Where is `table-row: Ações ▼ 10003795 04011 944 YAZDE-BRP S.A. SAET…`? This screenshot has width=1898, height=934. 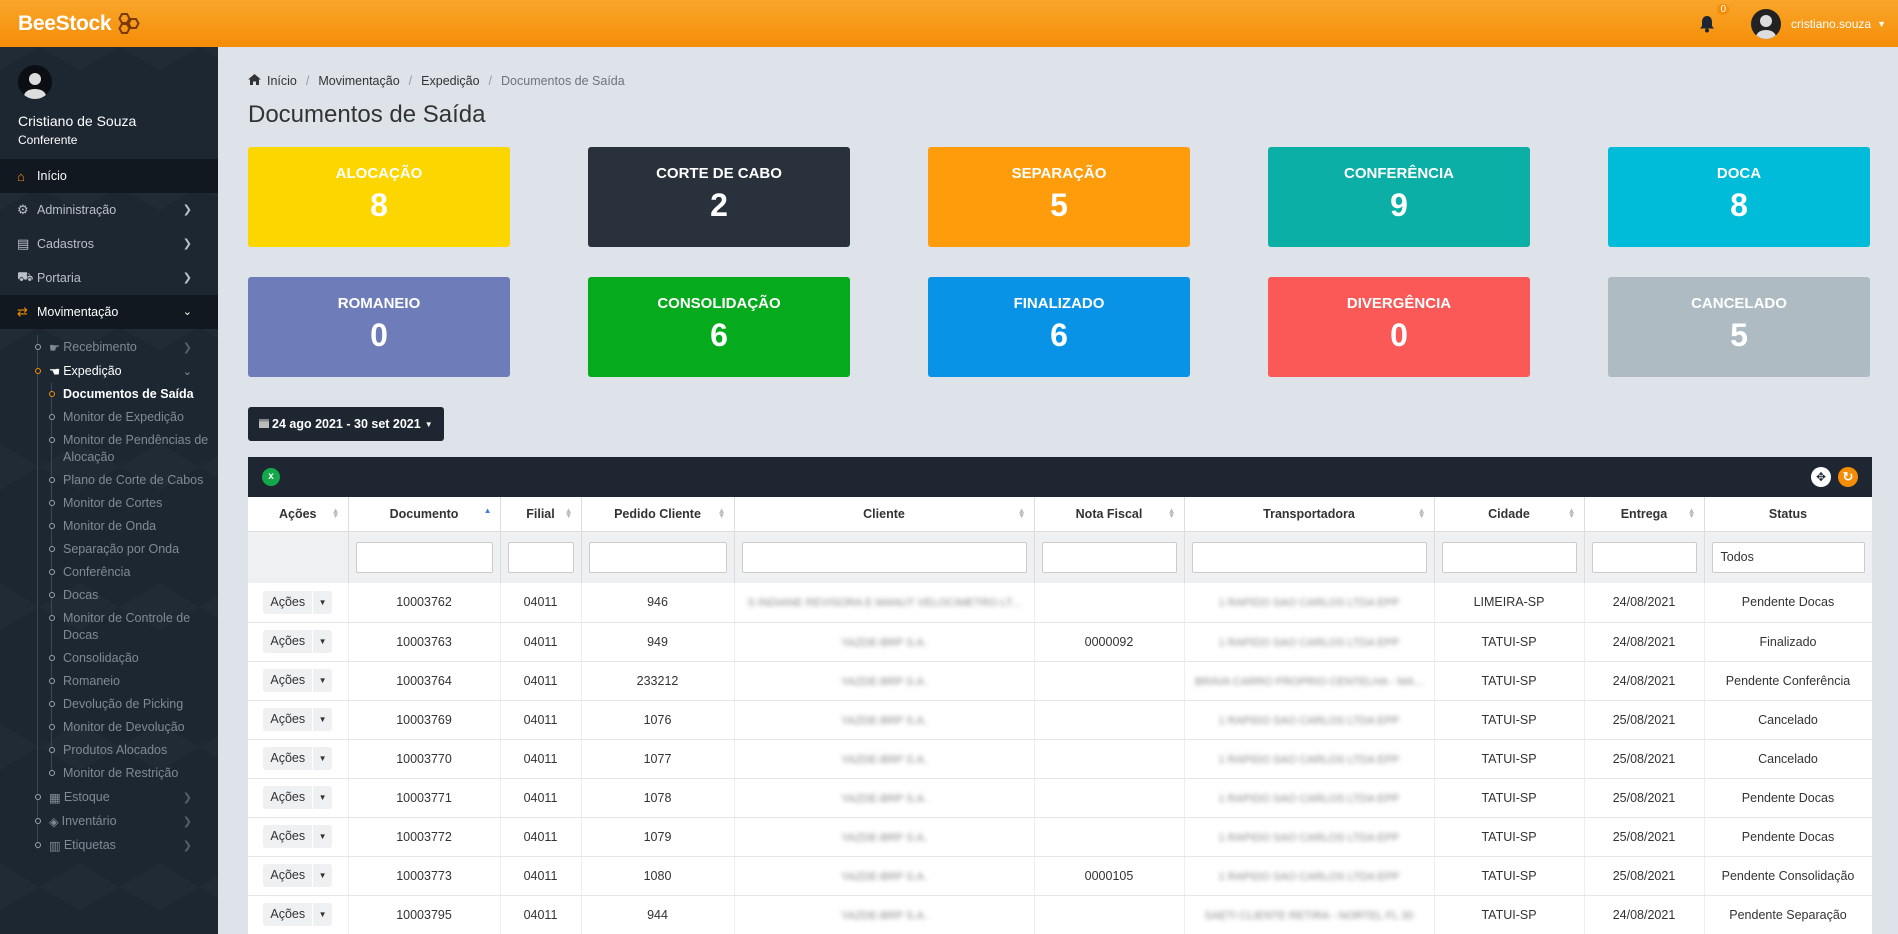 table-row: Ações ▼ 10003795 04011 944 YAZDE-BRP S.A. SAET… is located at coordinates (1060, 914).